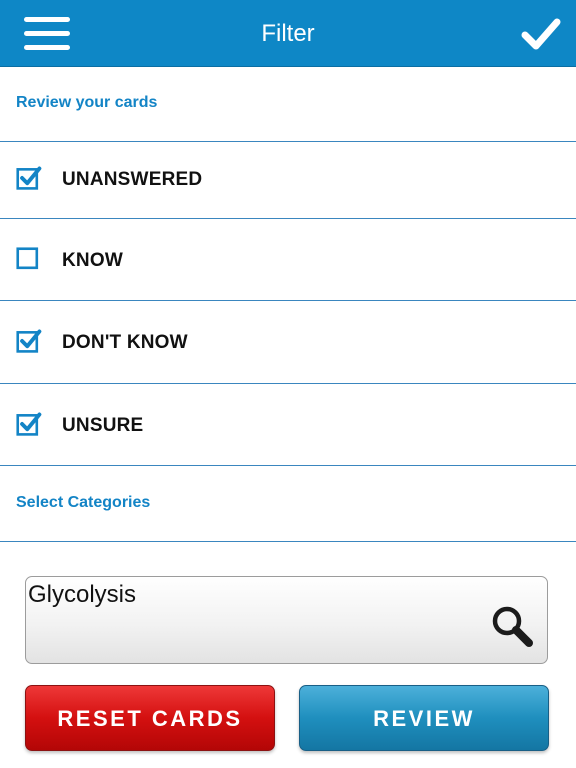 This screenshot has height=768, width=576. I want to click on filter-row-dont-know: DON'T KNOW, so click(288, 339).